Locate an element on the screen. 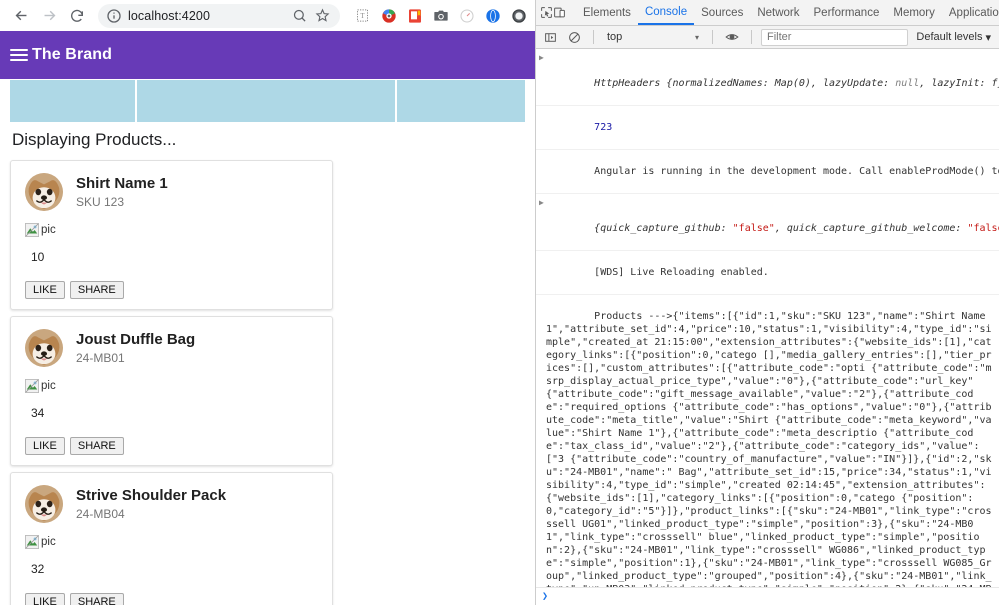 The image size is (999, 605). text-tool-extension-icon: T is located at coordinates (362, 15).